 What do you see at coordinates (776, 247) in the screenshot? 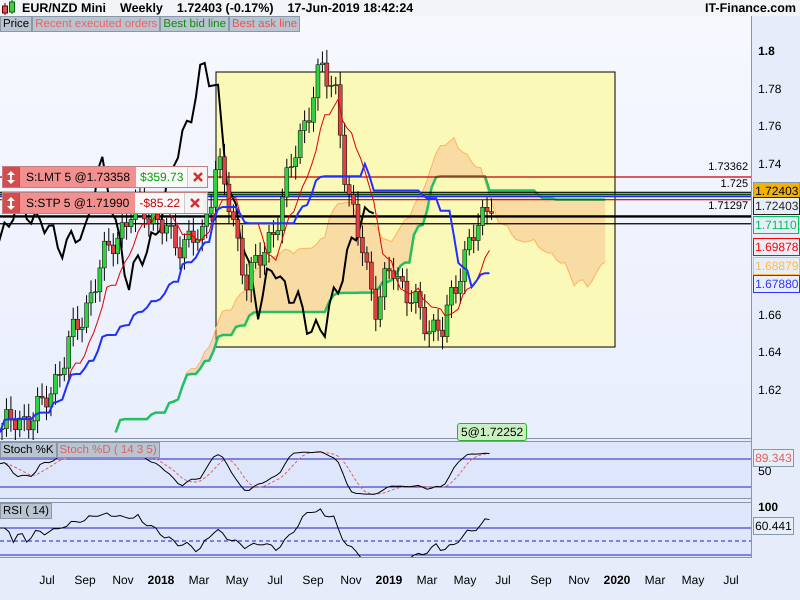
I see `price-tag: 1.69878` at bounding box center [776, 247].